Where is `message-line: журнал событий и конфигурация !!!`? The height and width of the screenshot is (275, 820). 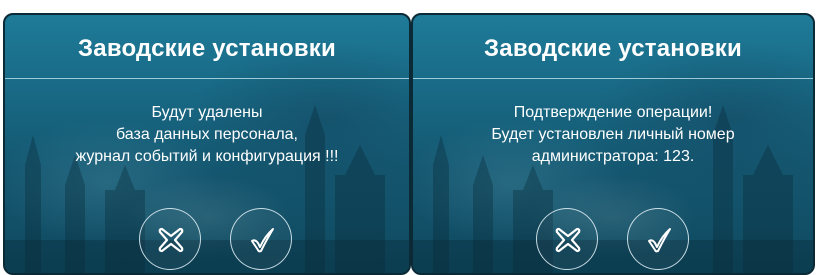 message-line: журнал событий и конфигурация !!! is located at coordinates (207, 156).